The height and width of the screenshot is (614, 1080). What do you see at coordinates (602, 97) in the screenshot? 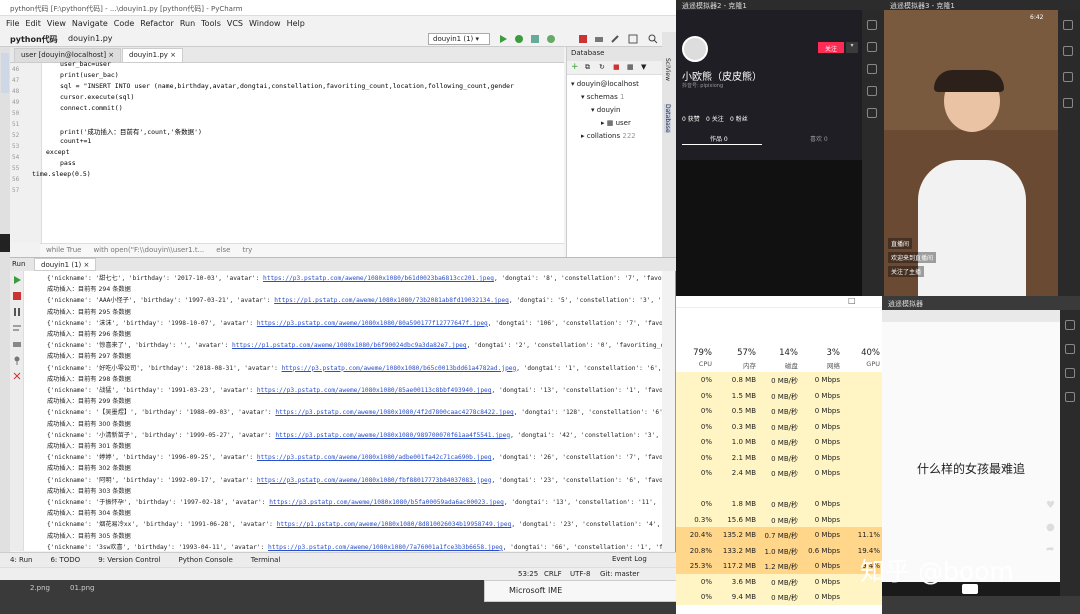
I see `db-schemas: ▾ schemas 1` at bounding box center [602, 97].